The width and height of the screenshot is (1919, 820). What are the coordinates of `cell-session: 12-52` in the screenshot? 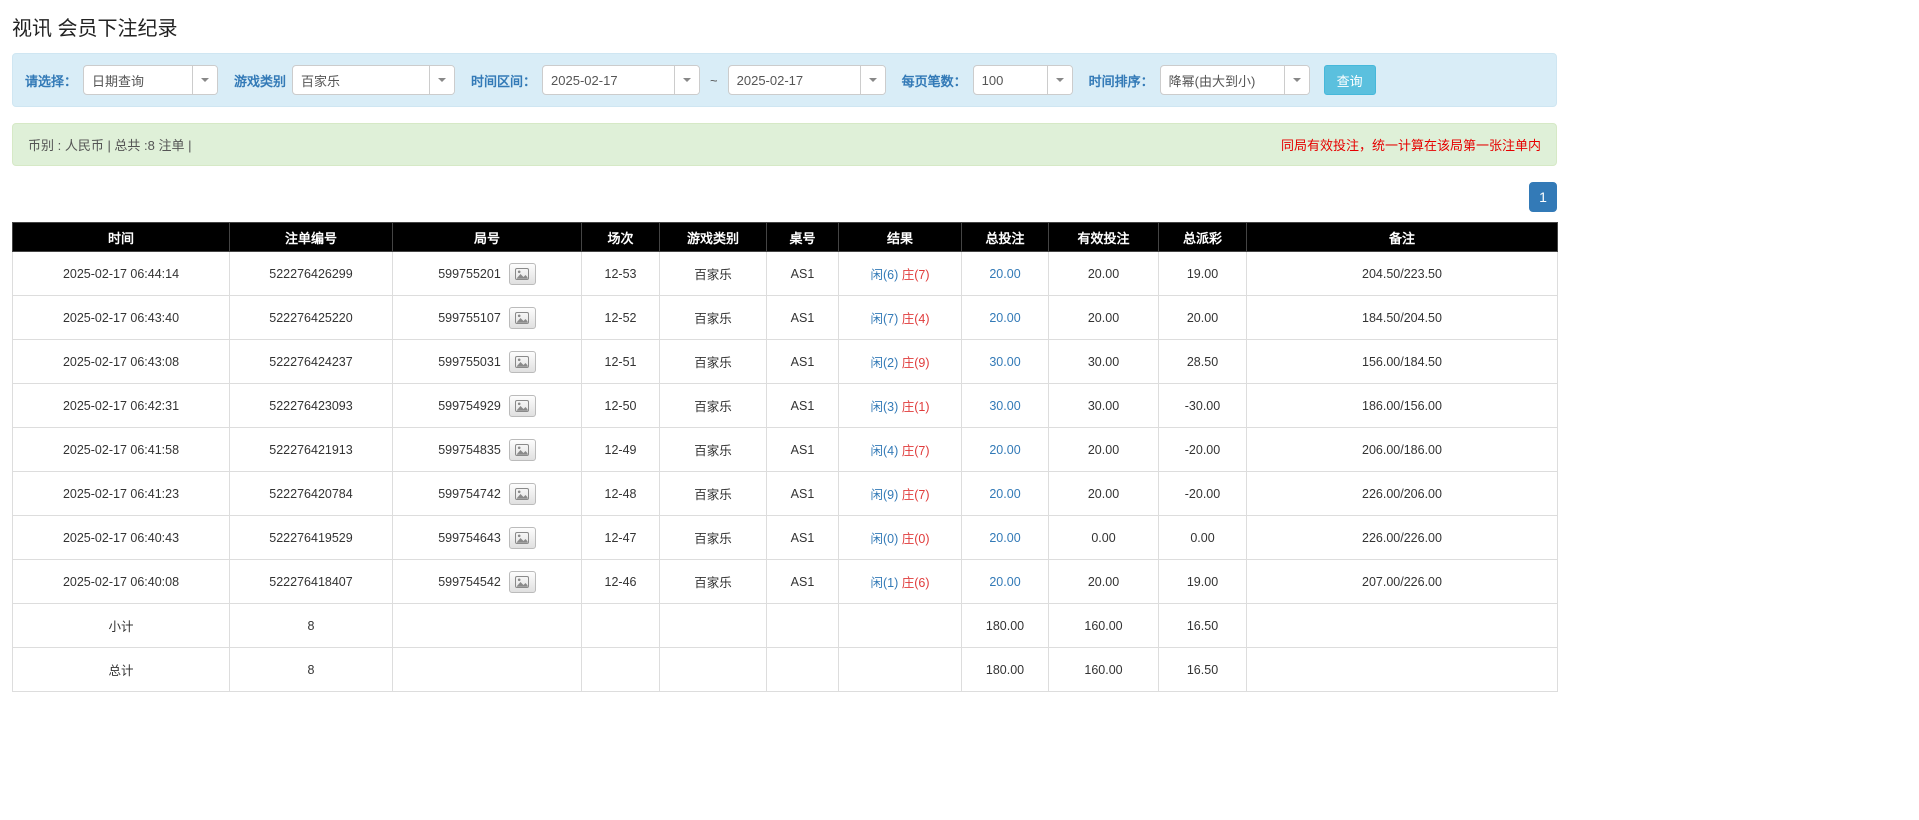 It's located at (620, 317).